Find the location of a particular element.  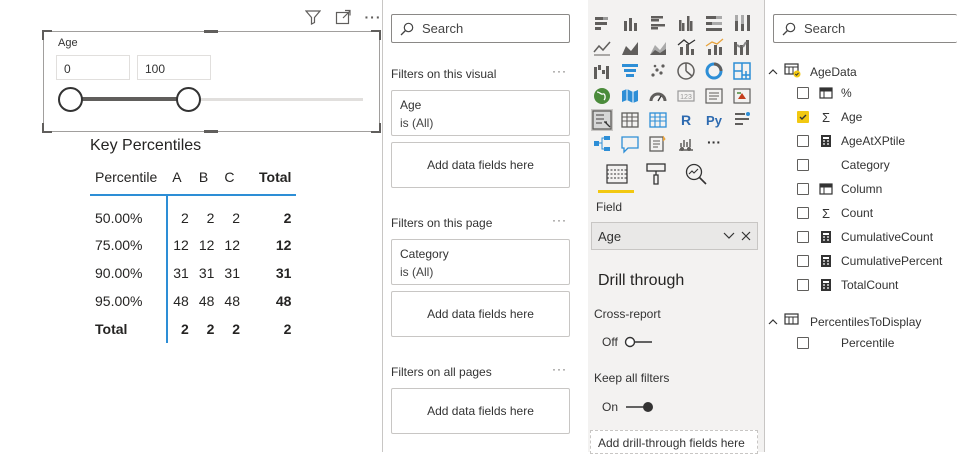

keep-filters-toggle: On is located at coordinates (628, 407).